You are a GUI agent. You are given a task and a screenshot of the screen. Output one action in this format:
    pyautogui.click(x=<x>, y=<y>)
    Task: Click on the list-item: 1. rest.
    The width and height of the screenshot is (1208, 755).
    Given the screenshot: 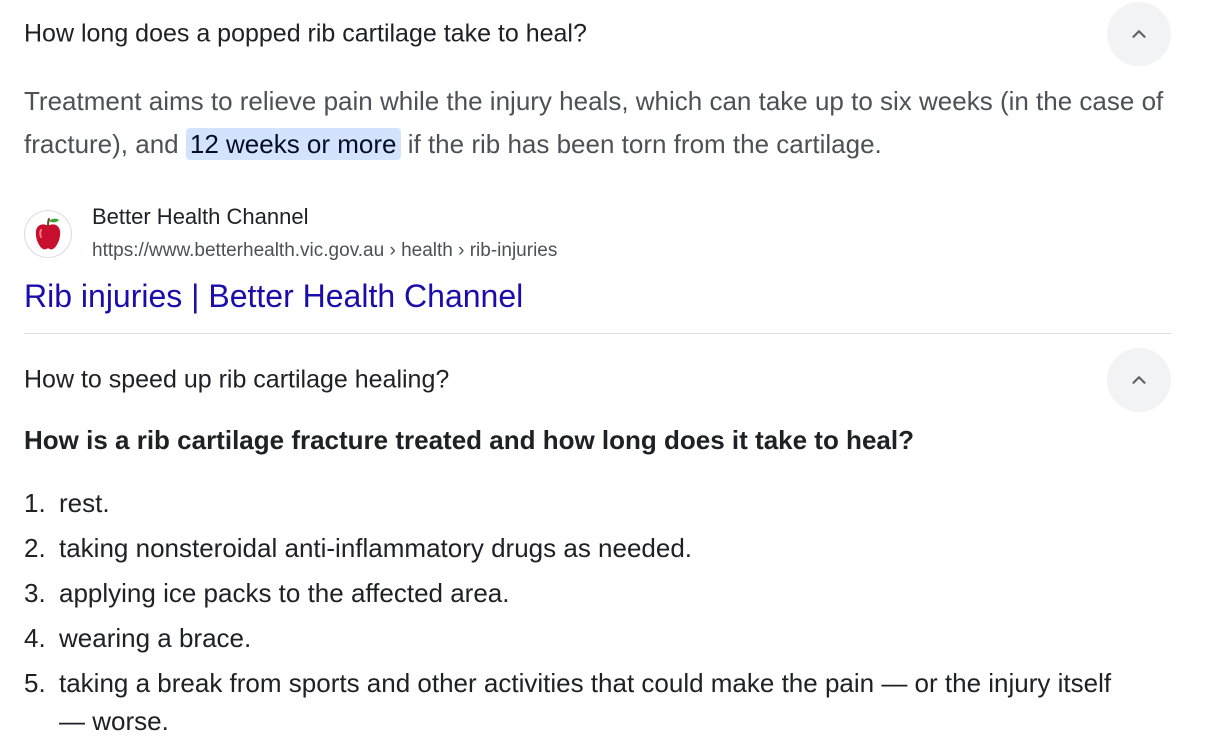 What is the action you would take?
    pyautogui.click(x=574, y=503)
    